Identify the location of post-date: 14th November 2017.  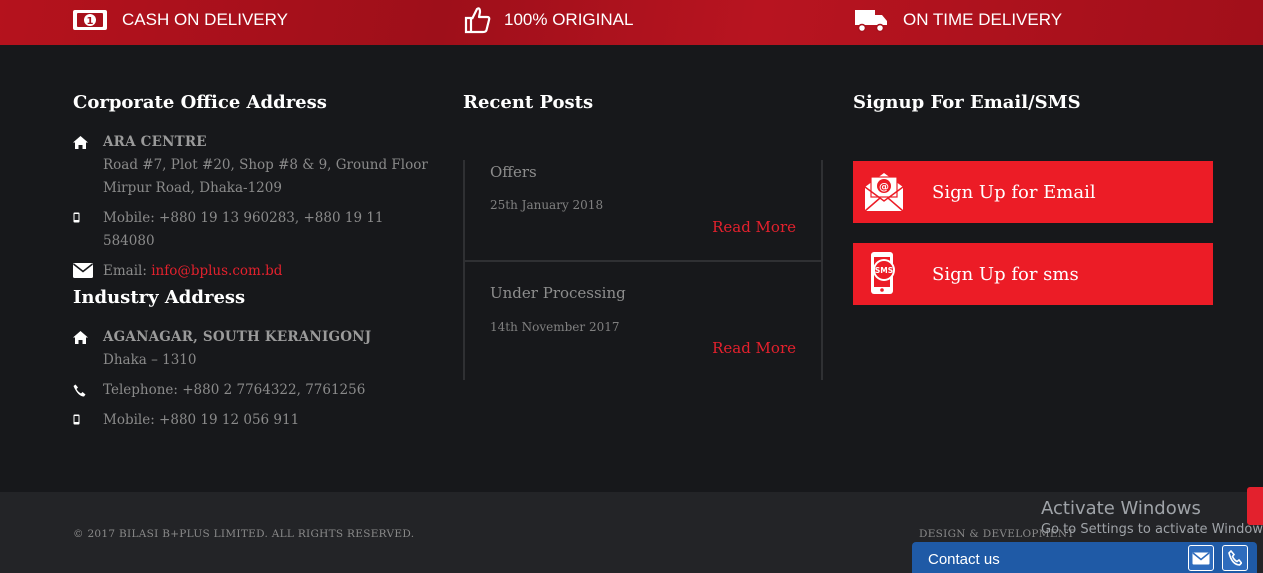
(555, 327).